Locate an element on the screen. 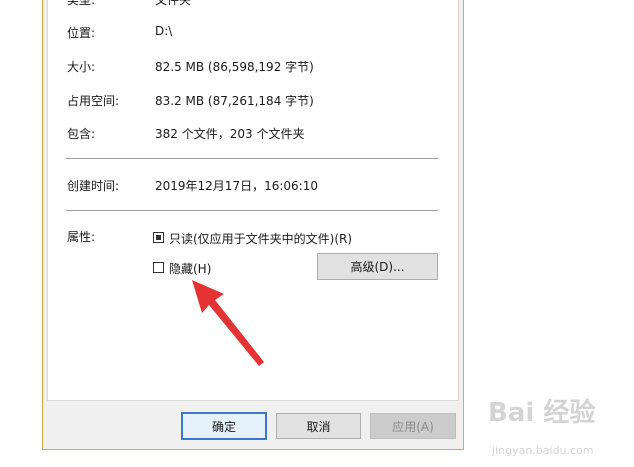 Image resolution: width=634 pixels, height=467 pixels. location-label: 位置: is located at coordinates (81, 33).